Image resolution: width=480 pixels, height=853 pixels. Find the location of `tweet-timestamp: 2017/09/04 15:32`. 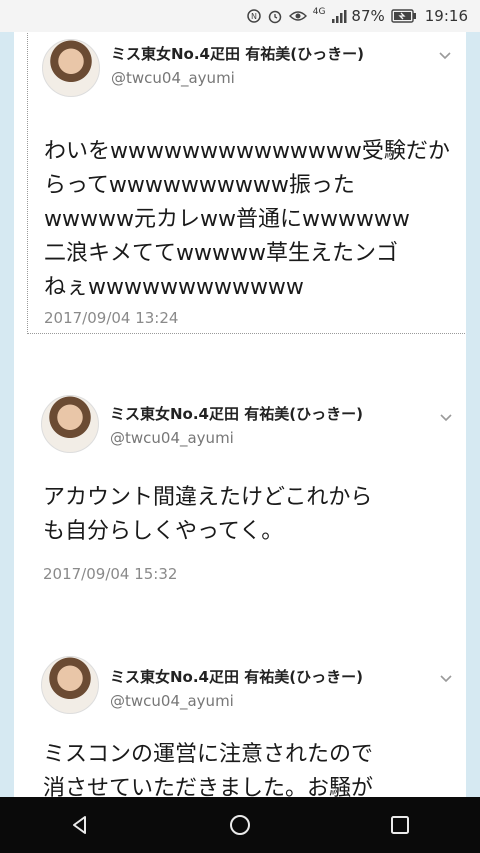

tweet-timestamp: 2017/09/04 15:32 is located at coordinates (110, 574).